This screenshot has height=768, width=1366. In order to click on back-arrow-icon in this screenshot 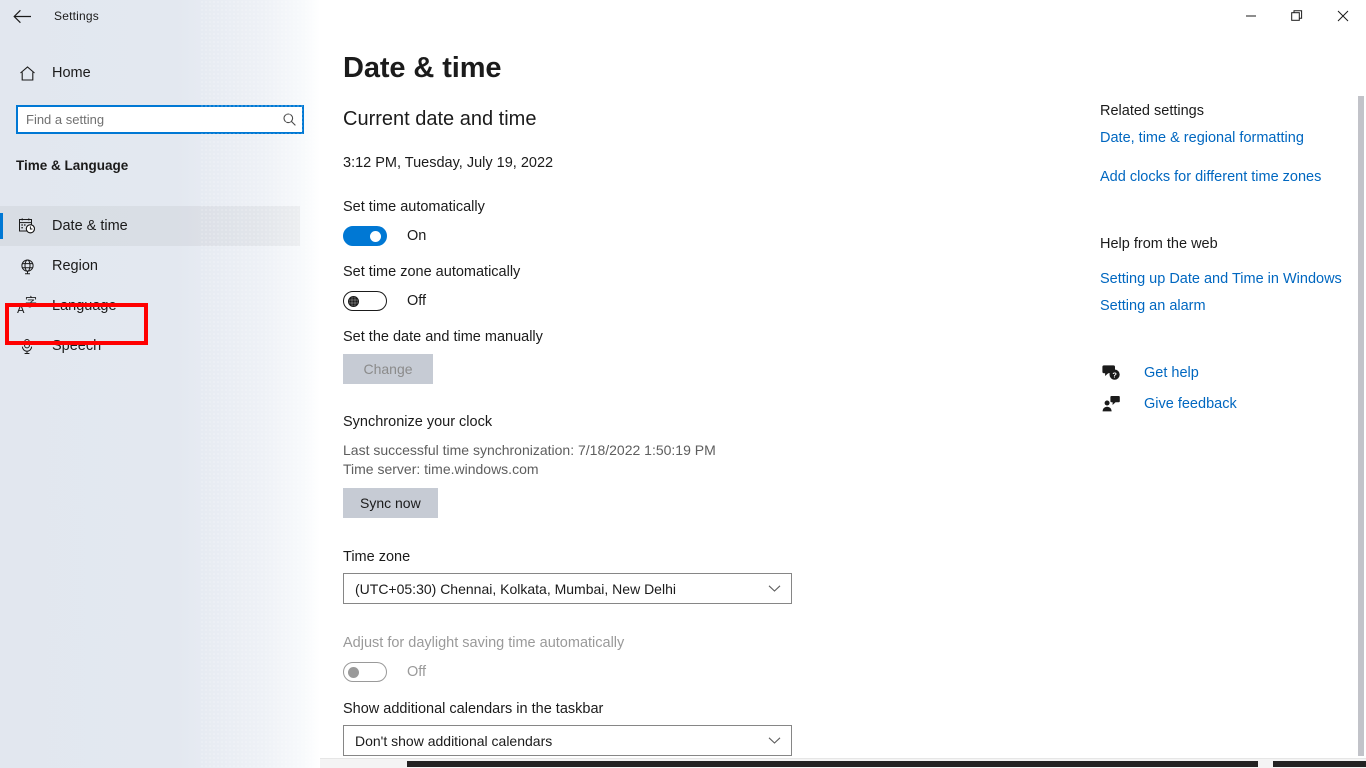, I will do `click(22, 16)`.